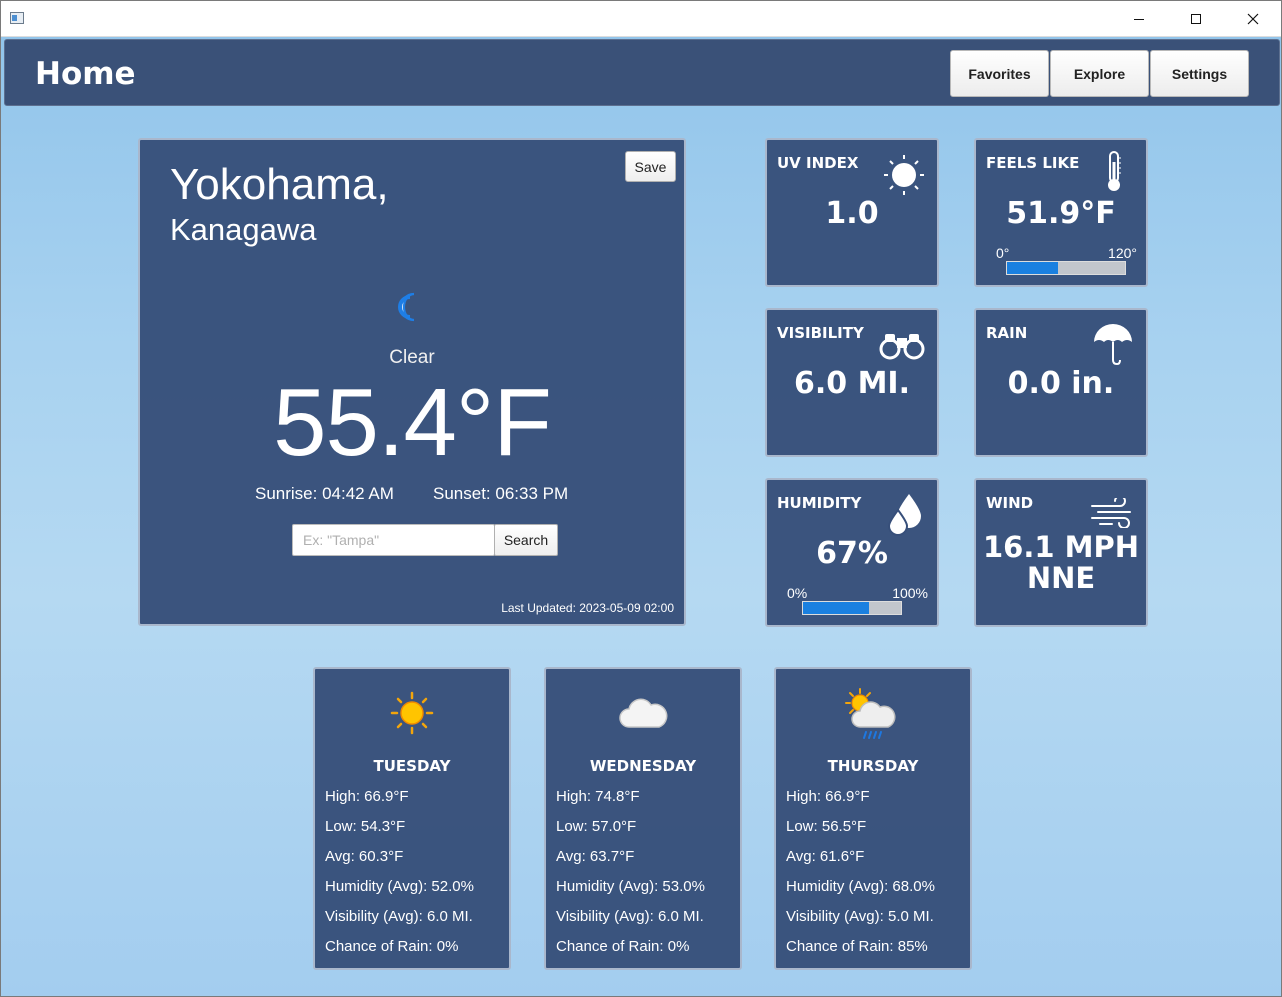  I want to click on stat-label: RAIN, so click(1007, 333).